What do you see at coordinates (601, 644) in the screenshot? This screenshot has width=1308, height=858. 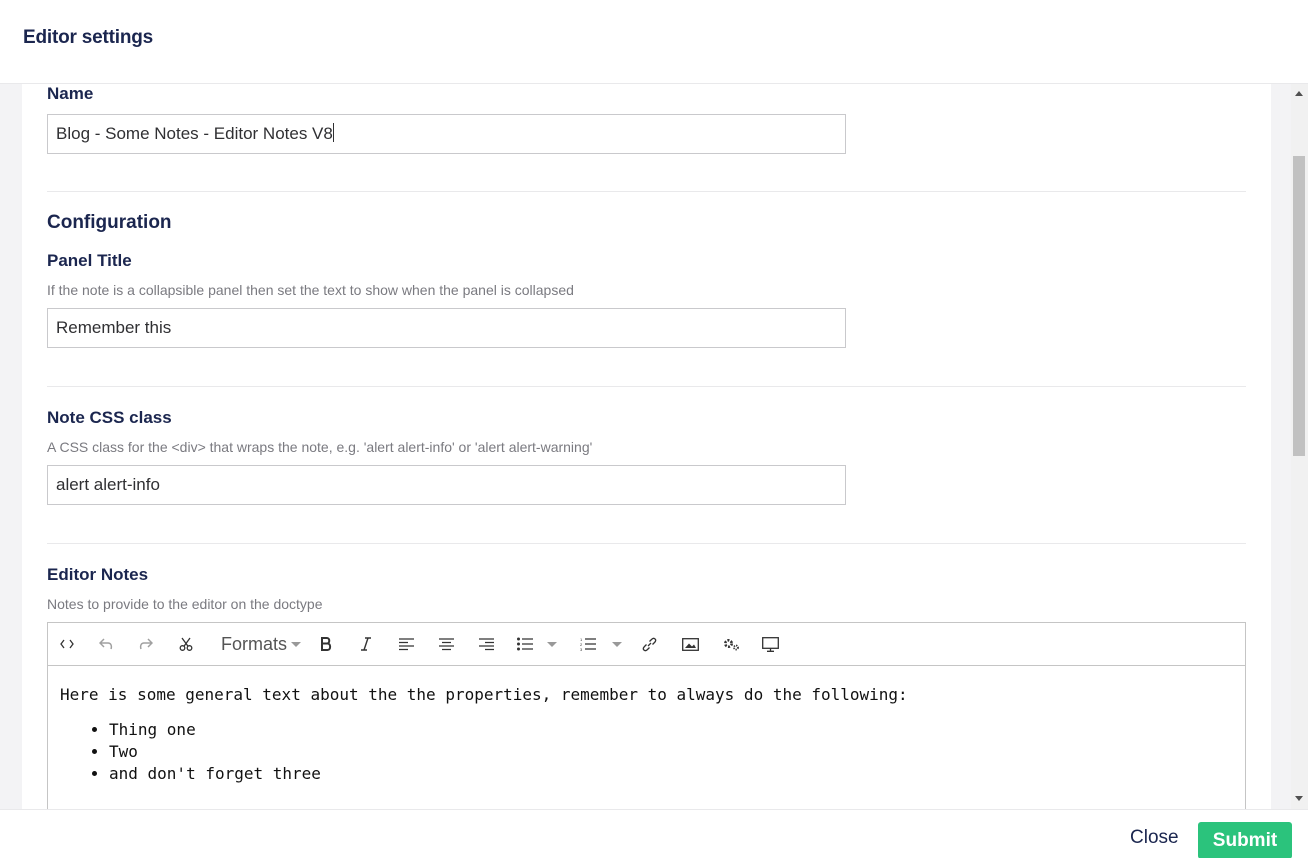 I see `numbered-list-icon: 123` at bounding box center [601, 644].